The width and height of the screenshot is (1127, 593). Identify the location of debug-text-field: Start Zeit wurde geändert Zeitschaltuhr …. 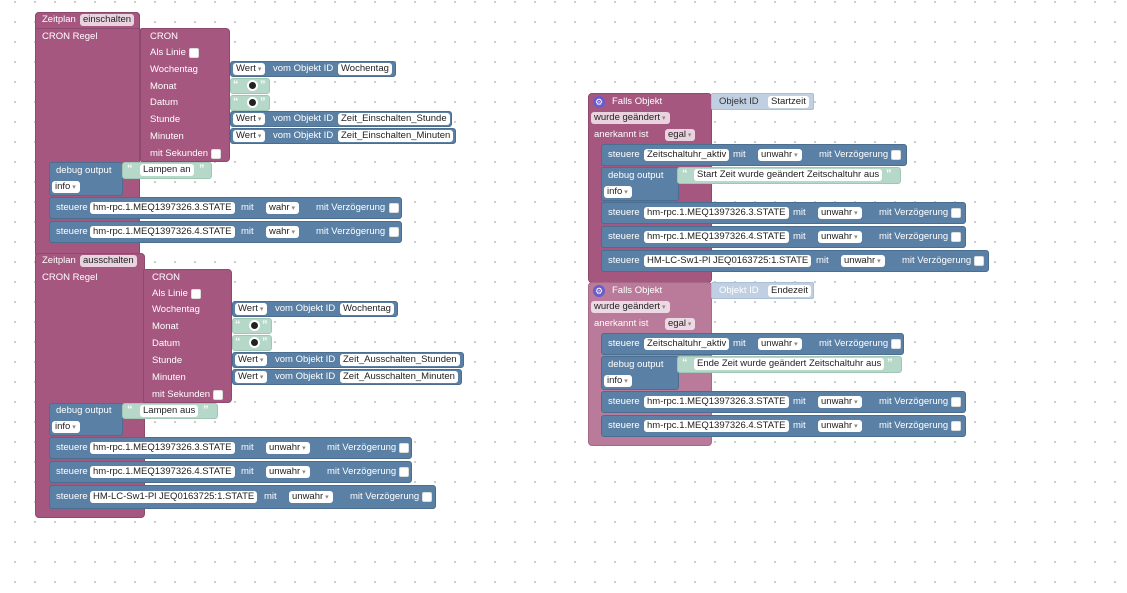
(788, 175).